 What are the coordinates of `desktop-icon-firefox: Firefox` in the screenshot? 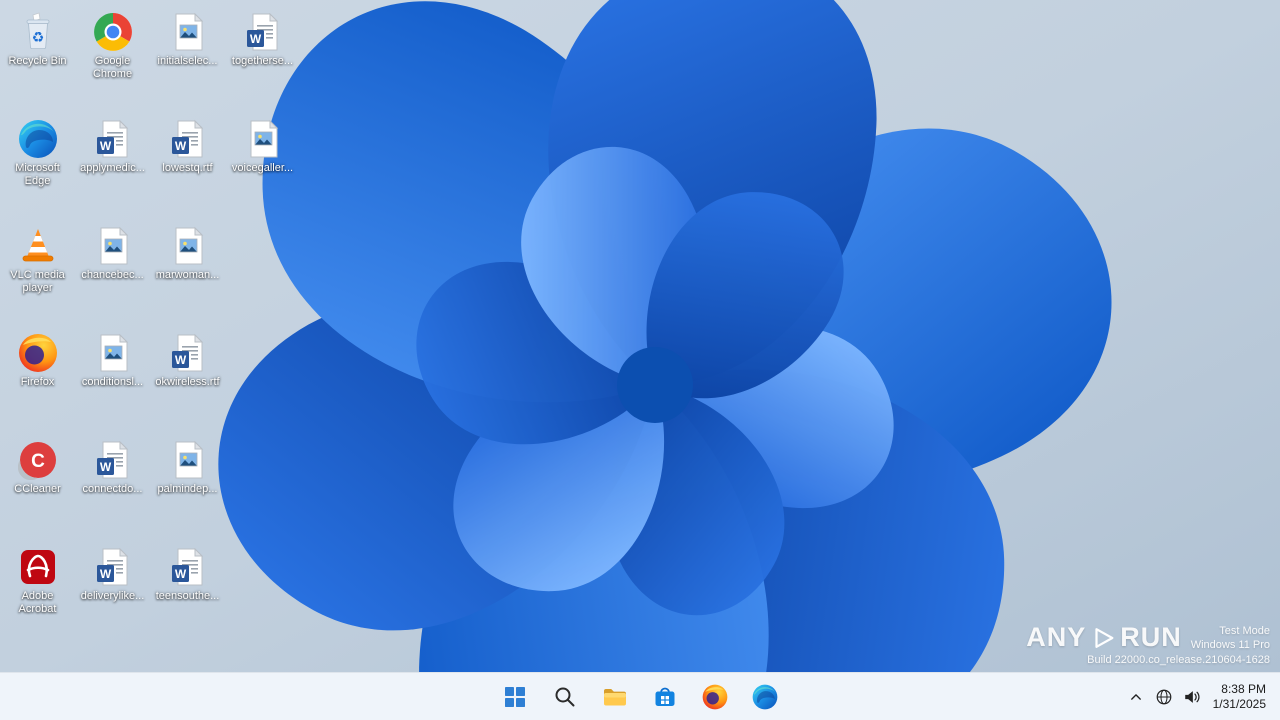 It's located at (37, 378).